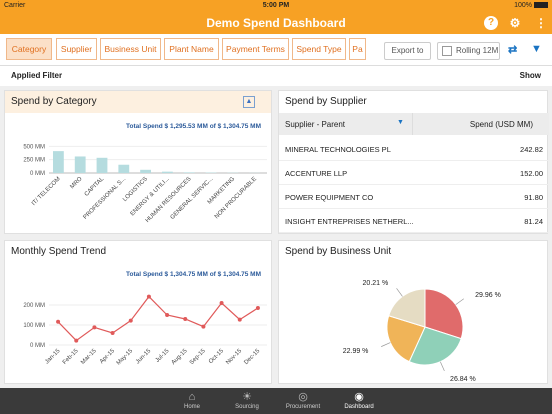  I want to click on column-divider, so click(412, 124).